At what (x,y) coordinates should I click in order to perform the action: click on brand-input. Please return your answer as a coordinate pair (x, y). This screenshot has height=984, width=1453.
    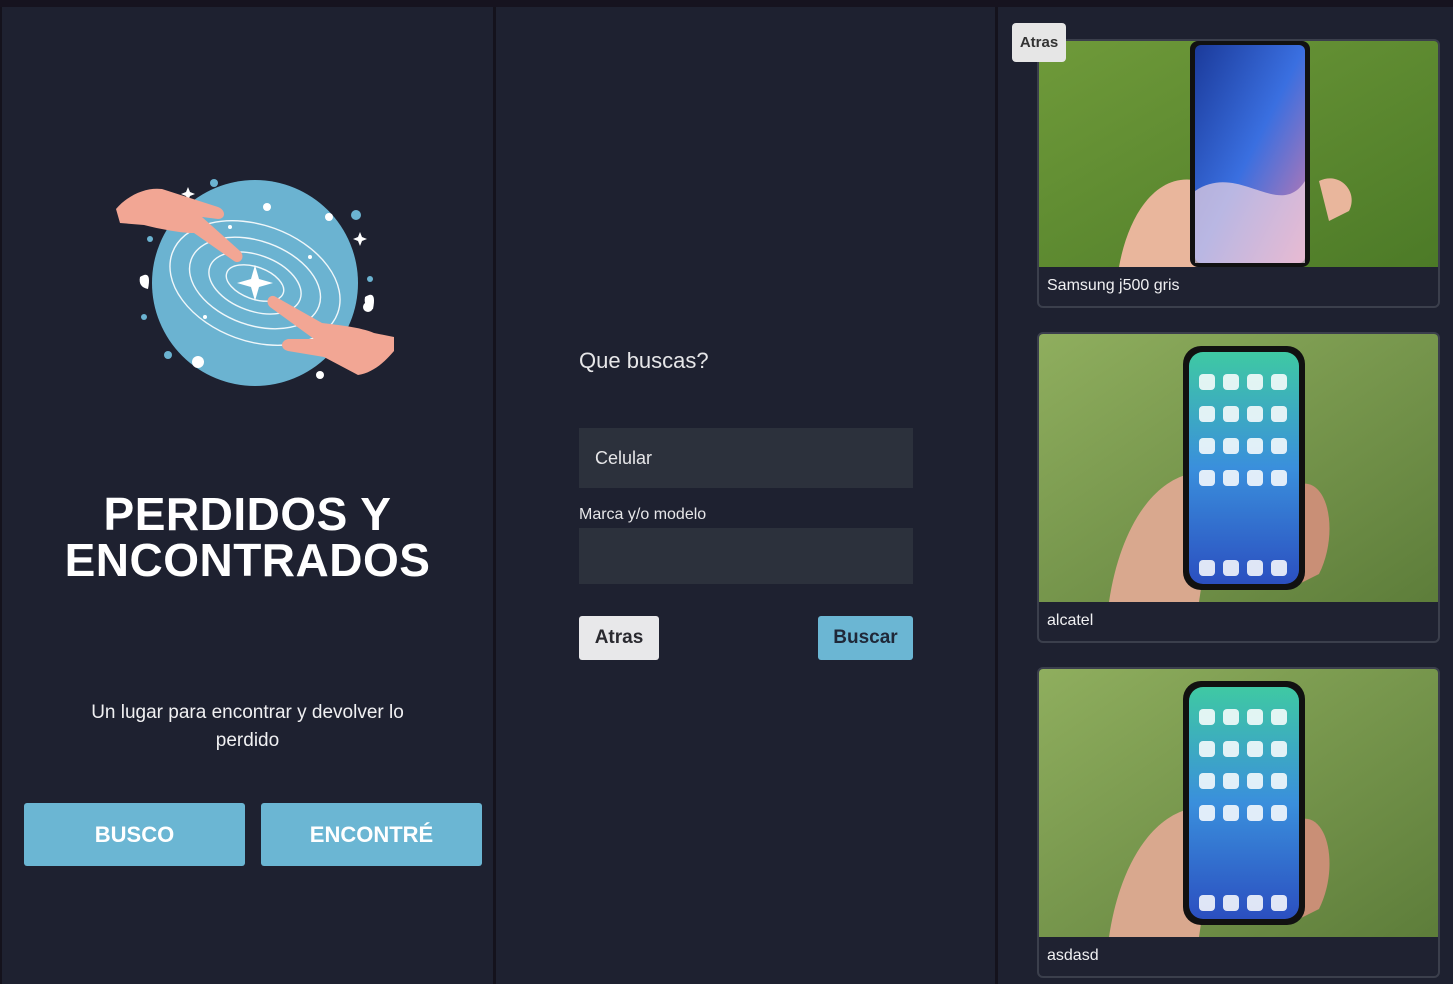
    Looking at the image, I should click on (746, 556).